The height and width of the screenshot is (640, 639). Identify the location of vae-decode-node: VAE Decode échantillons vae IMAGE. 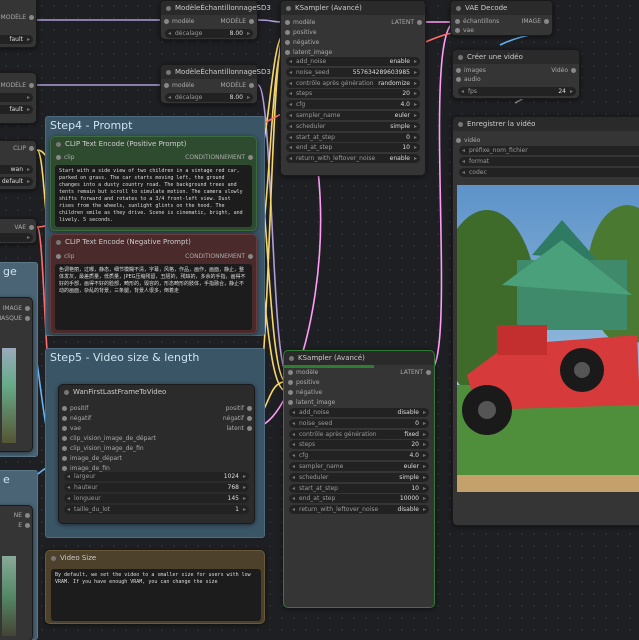
(501, 18).